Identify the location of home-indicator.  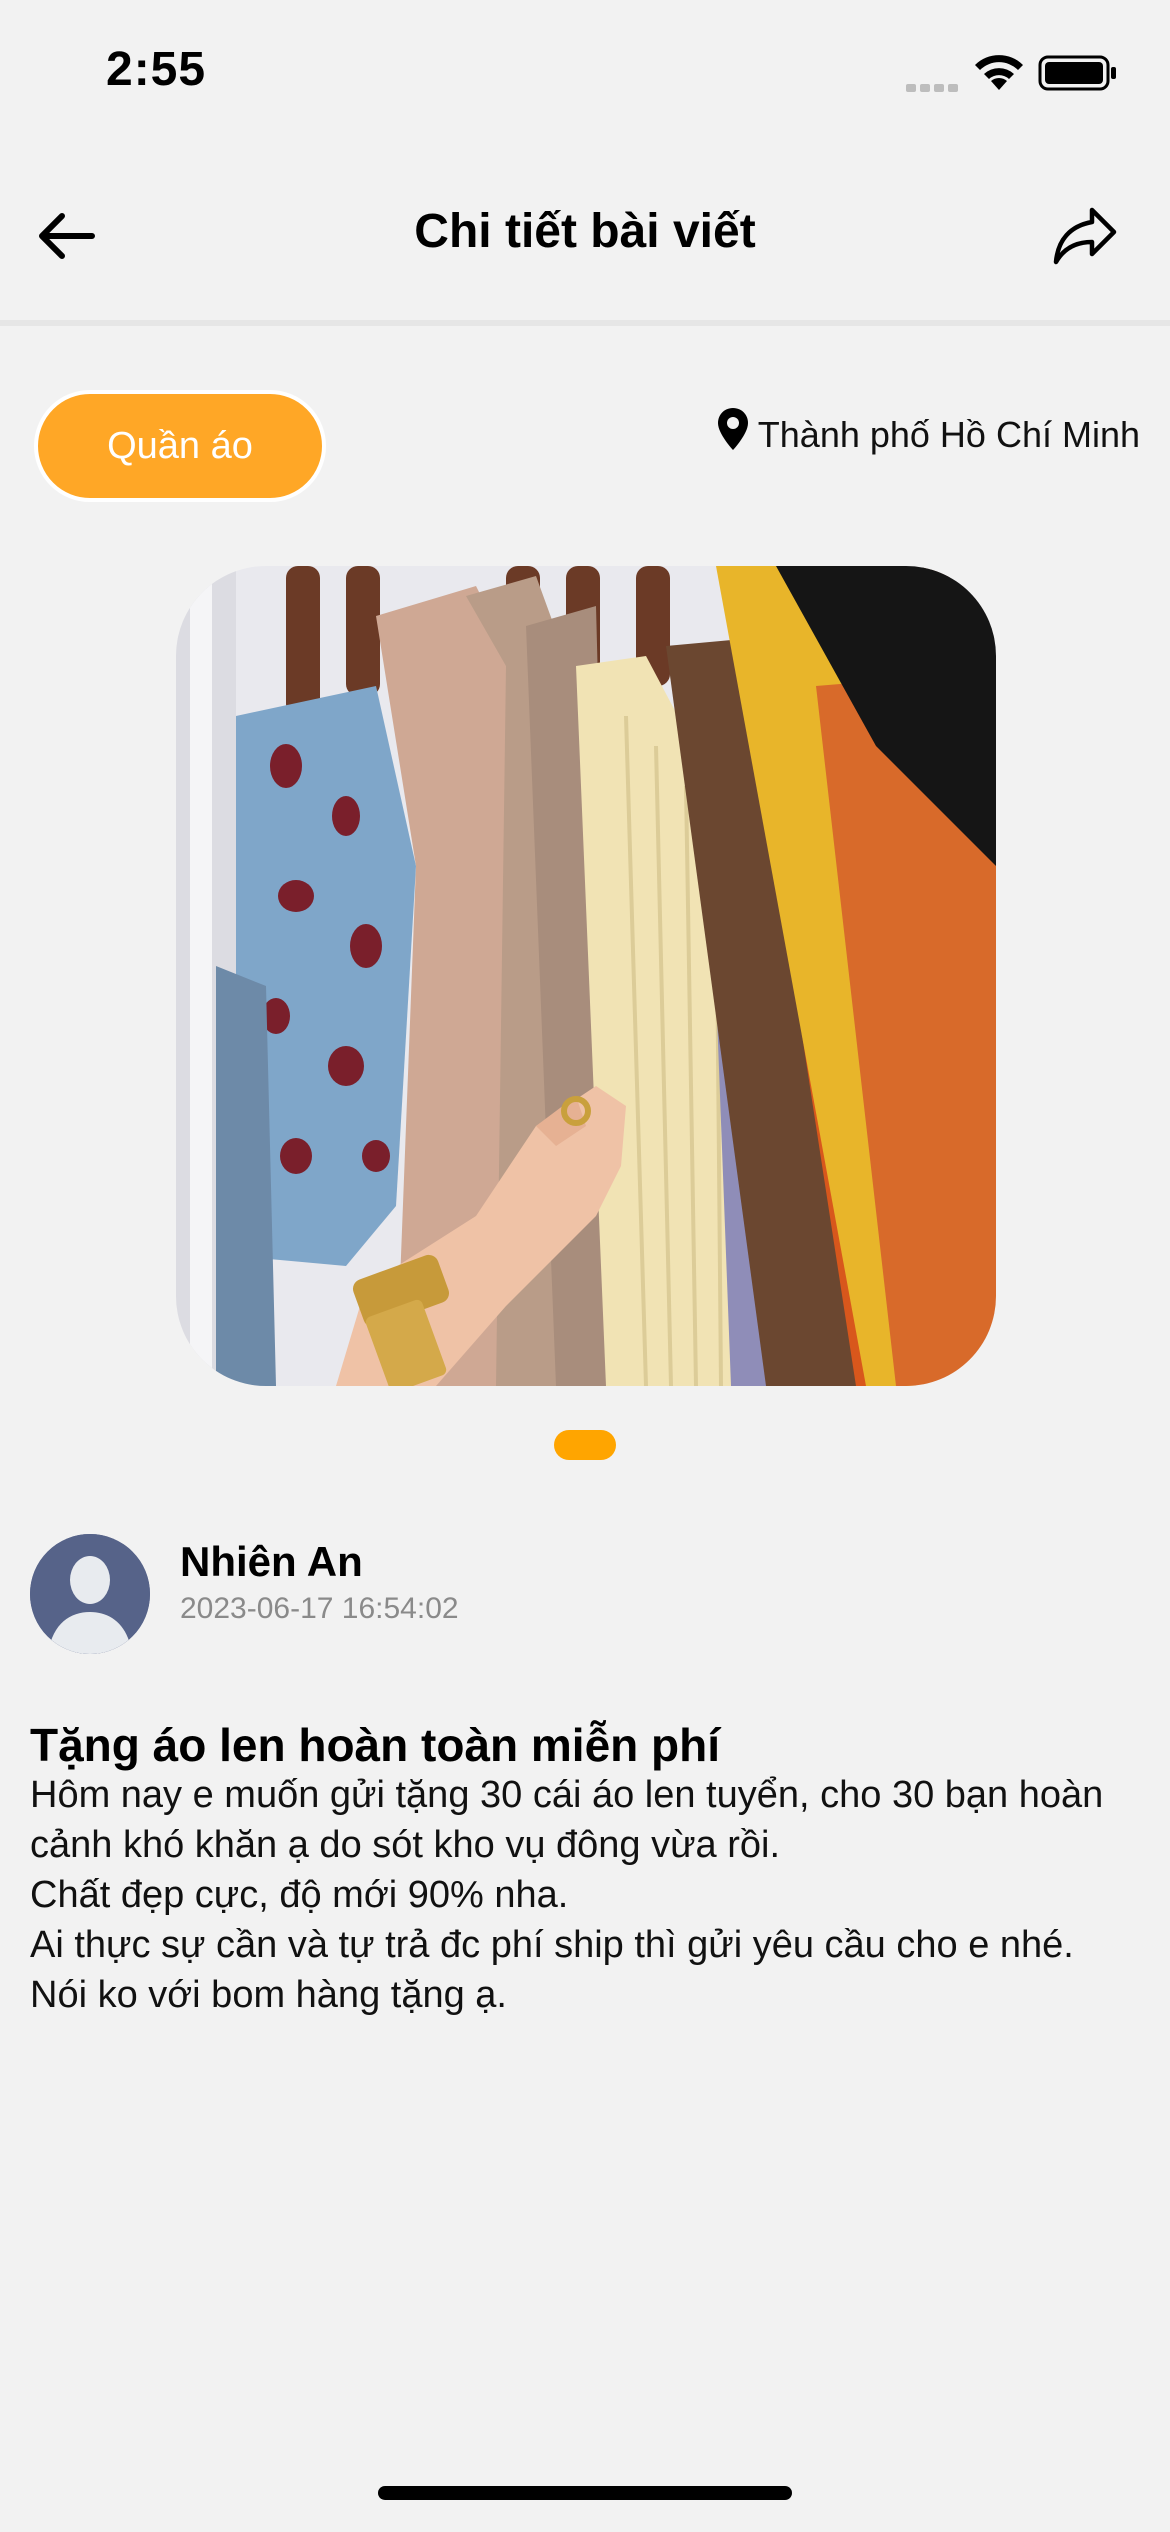
(585, 2493).